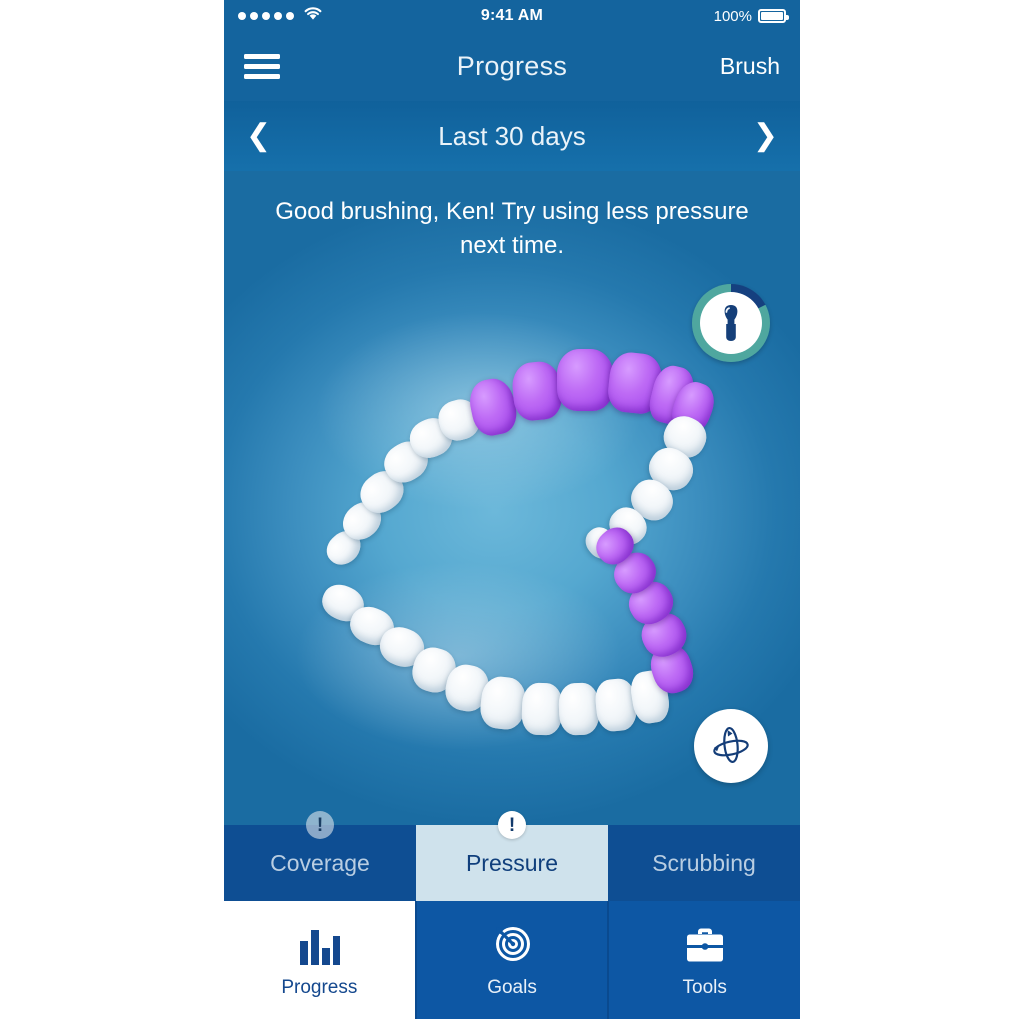  I want to click on tab-scrubbing: Scrubbing, so click(704, 863).